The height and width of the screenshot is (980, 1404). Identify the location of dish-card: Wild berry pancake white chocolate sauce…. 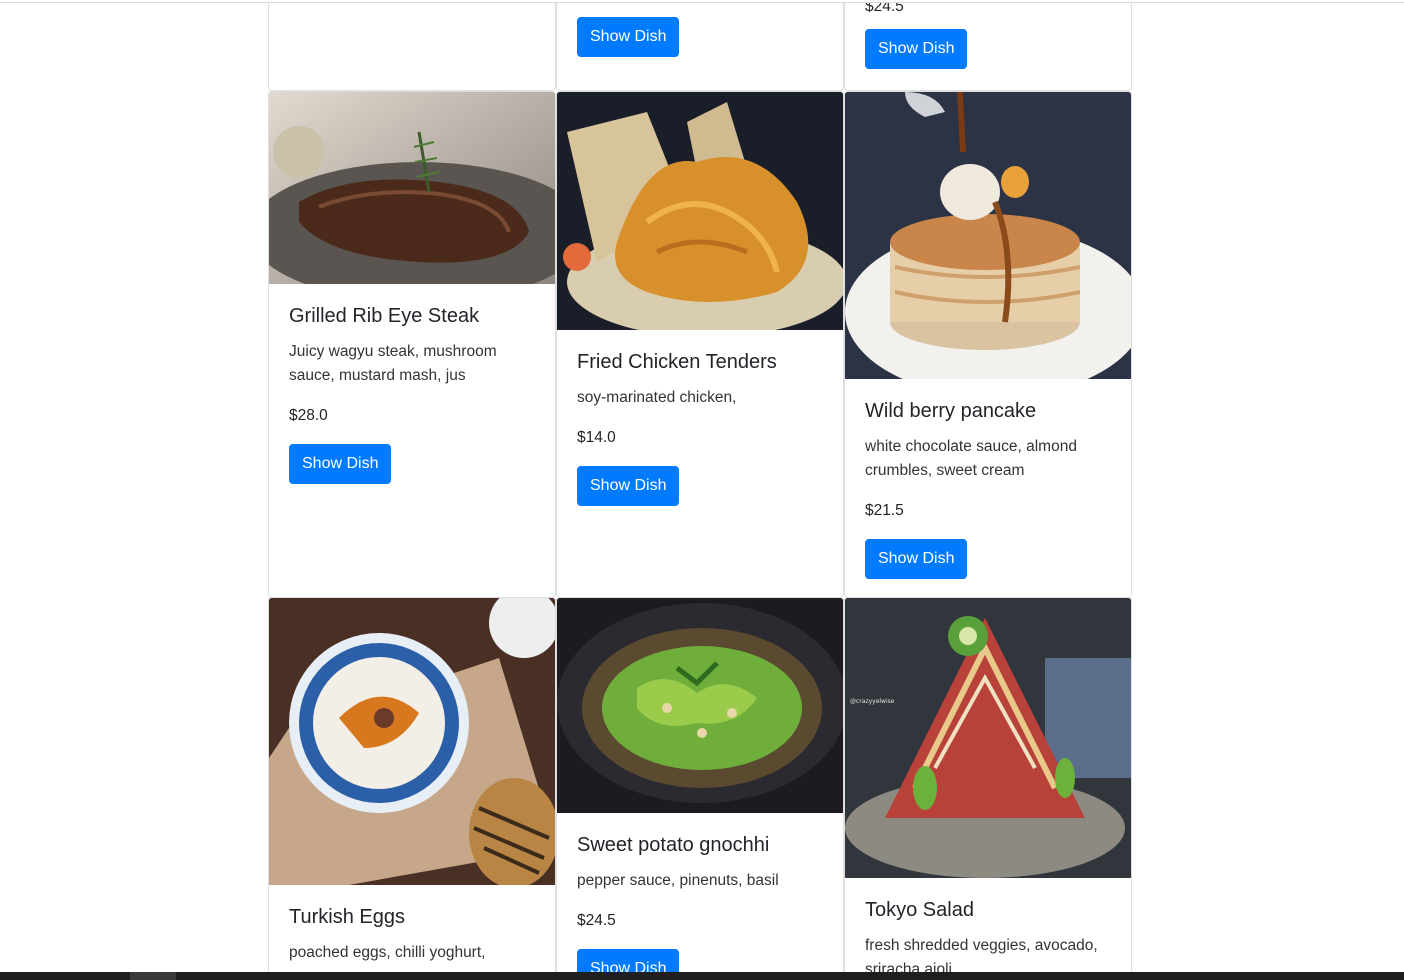
(988, 344).